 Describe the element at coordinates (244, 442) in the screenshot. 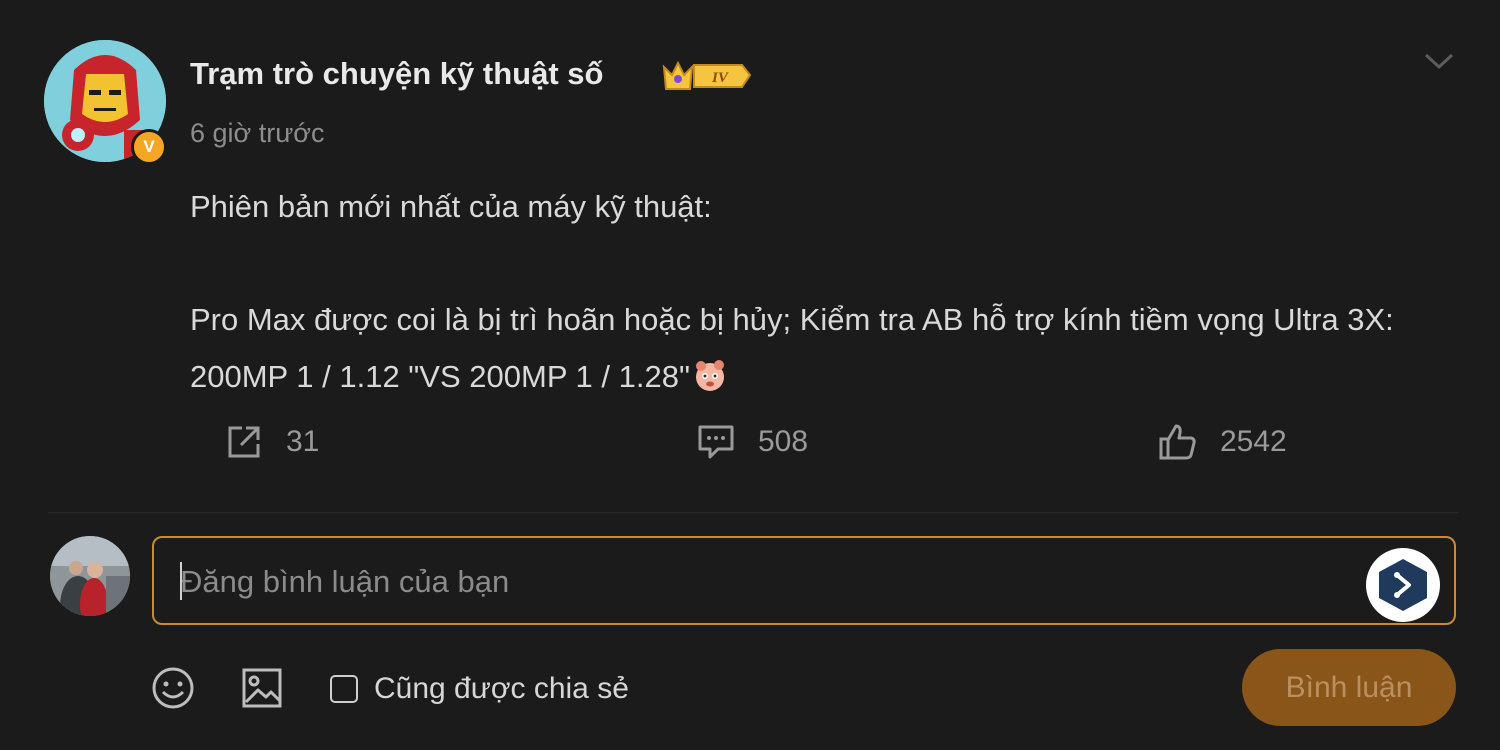

I see `share-icon` at that location.